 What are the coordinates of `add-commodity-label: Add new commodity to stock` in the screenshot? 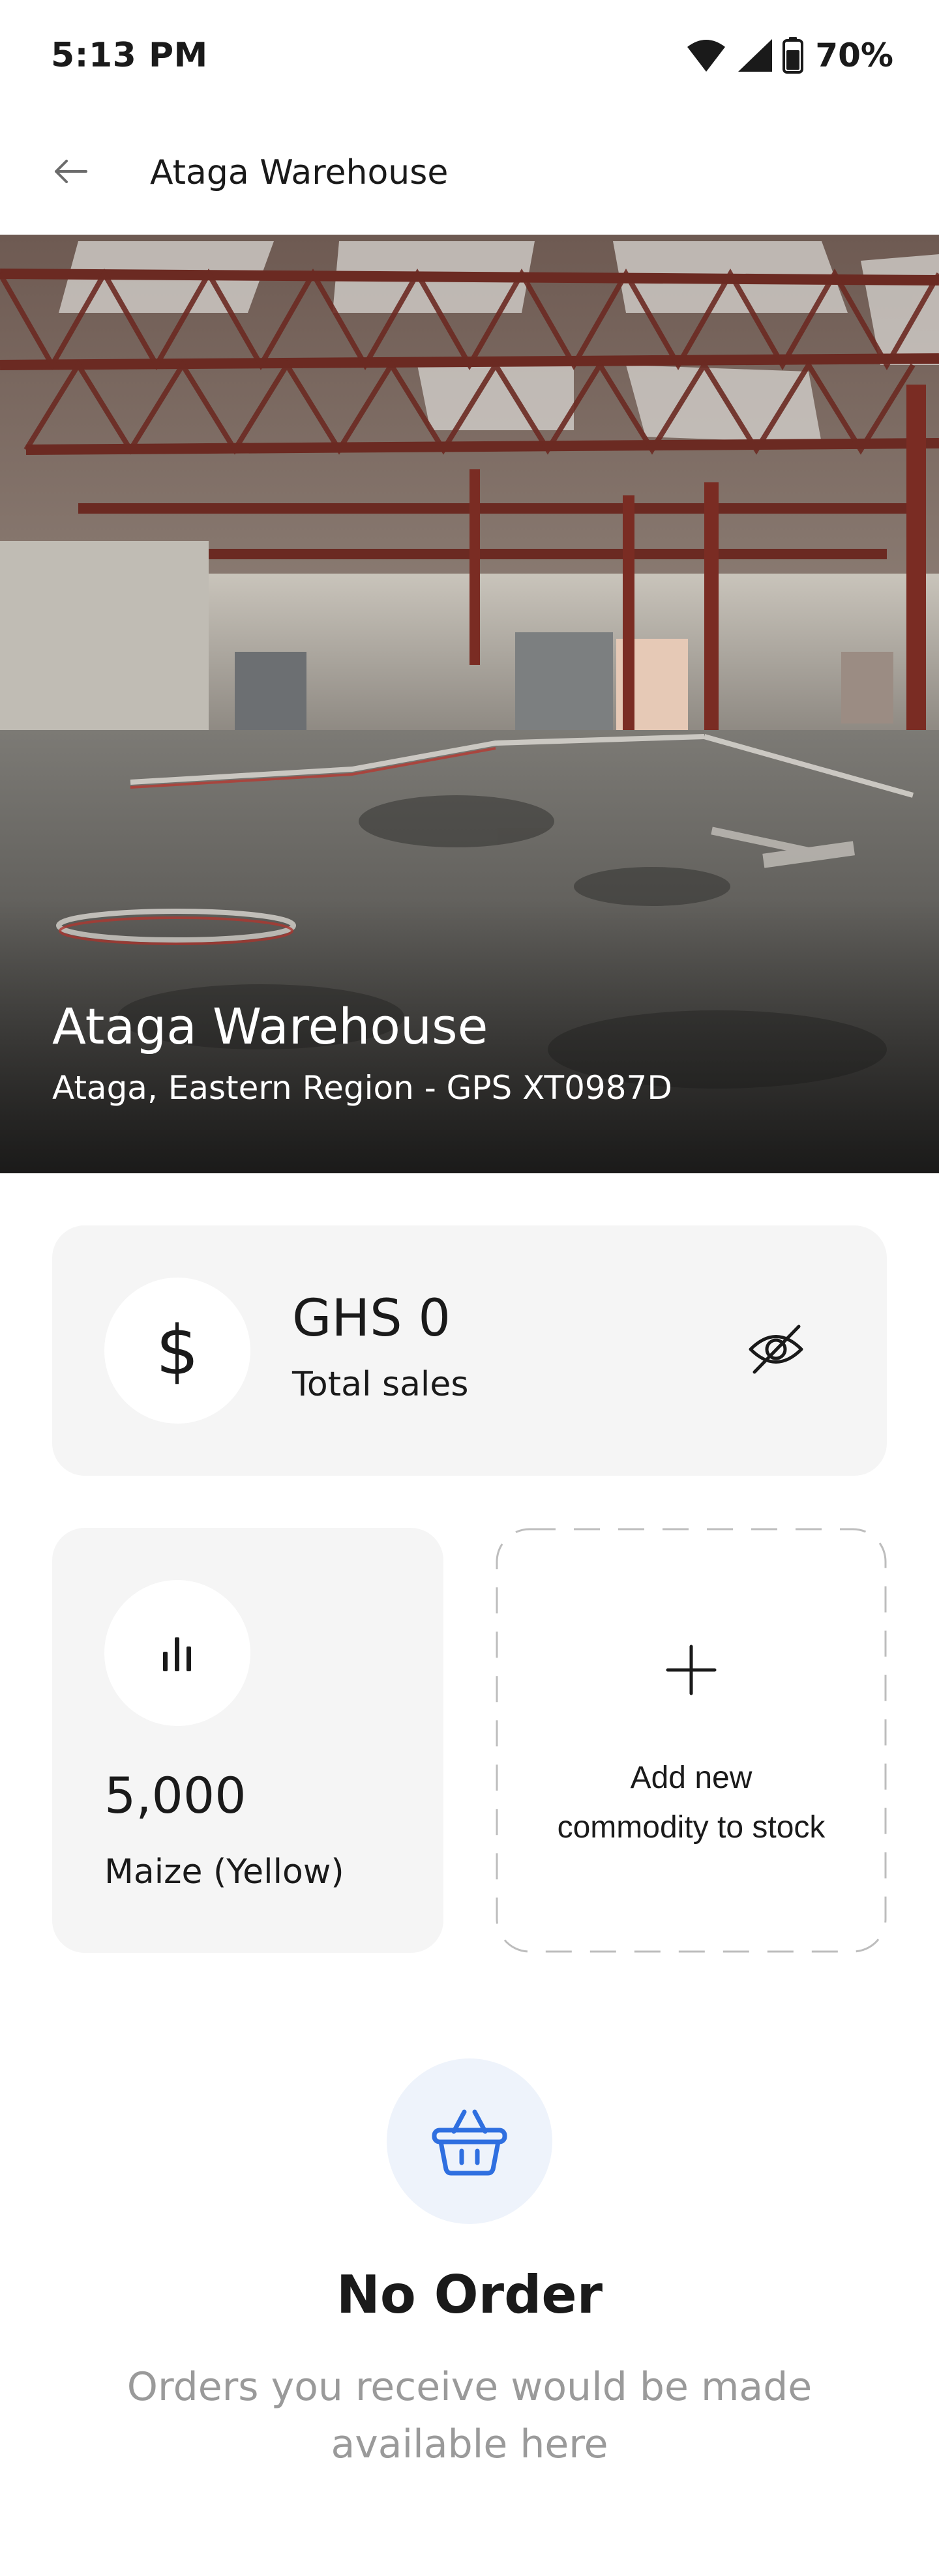 It's located at (691, 1802).